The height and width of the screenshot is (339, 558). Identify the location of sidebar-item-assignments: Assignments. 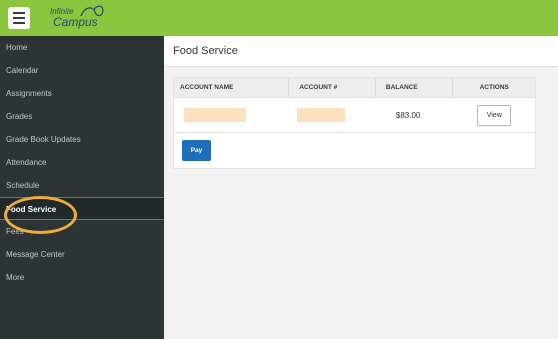
(82, 93).